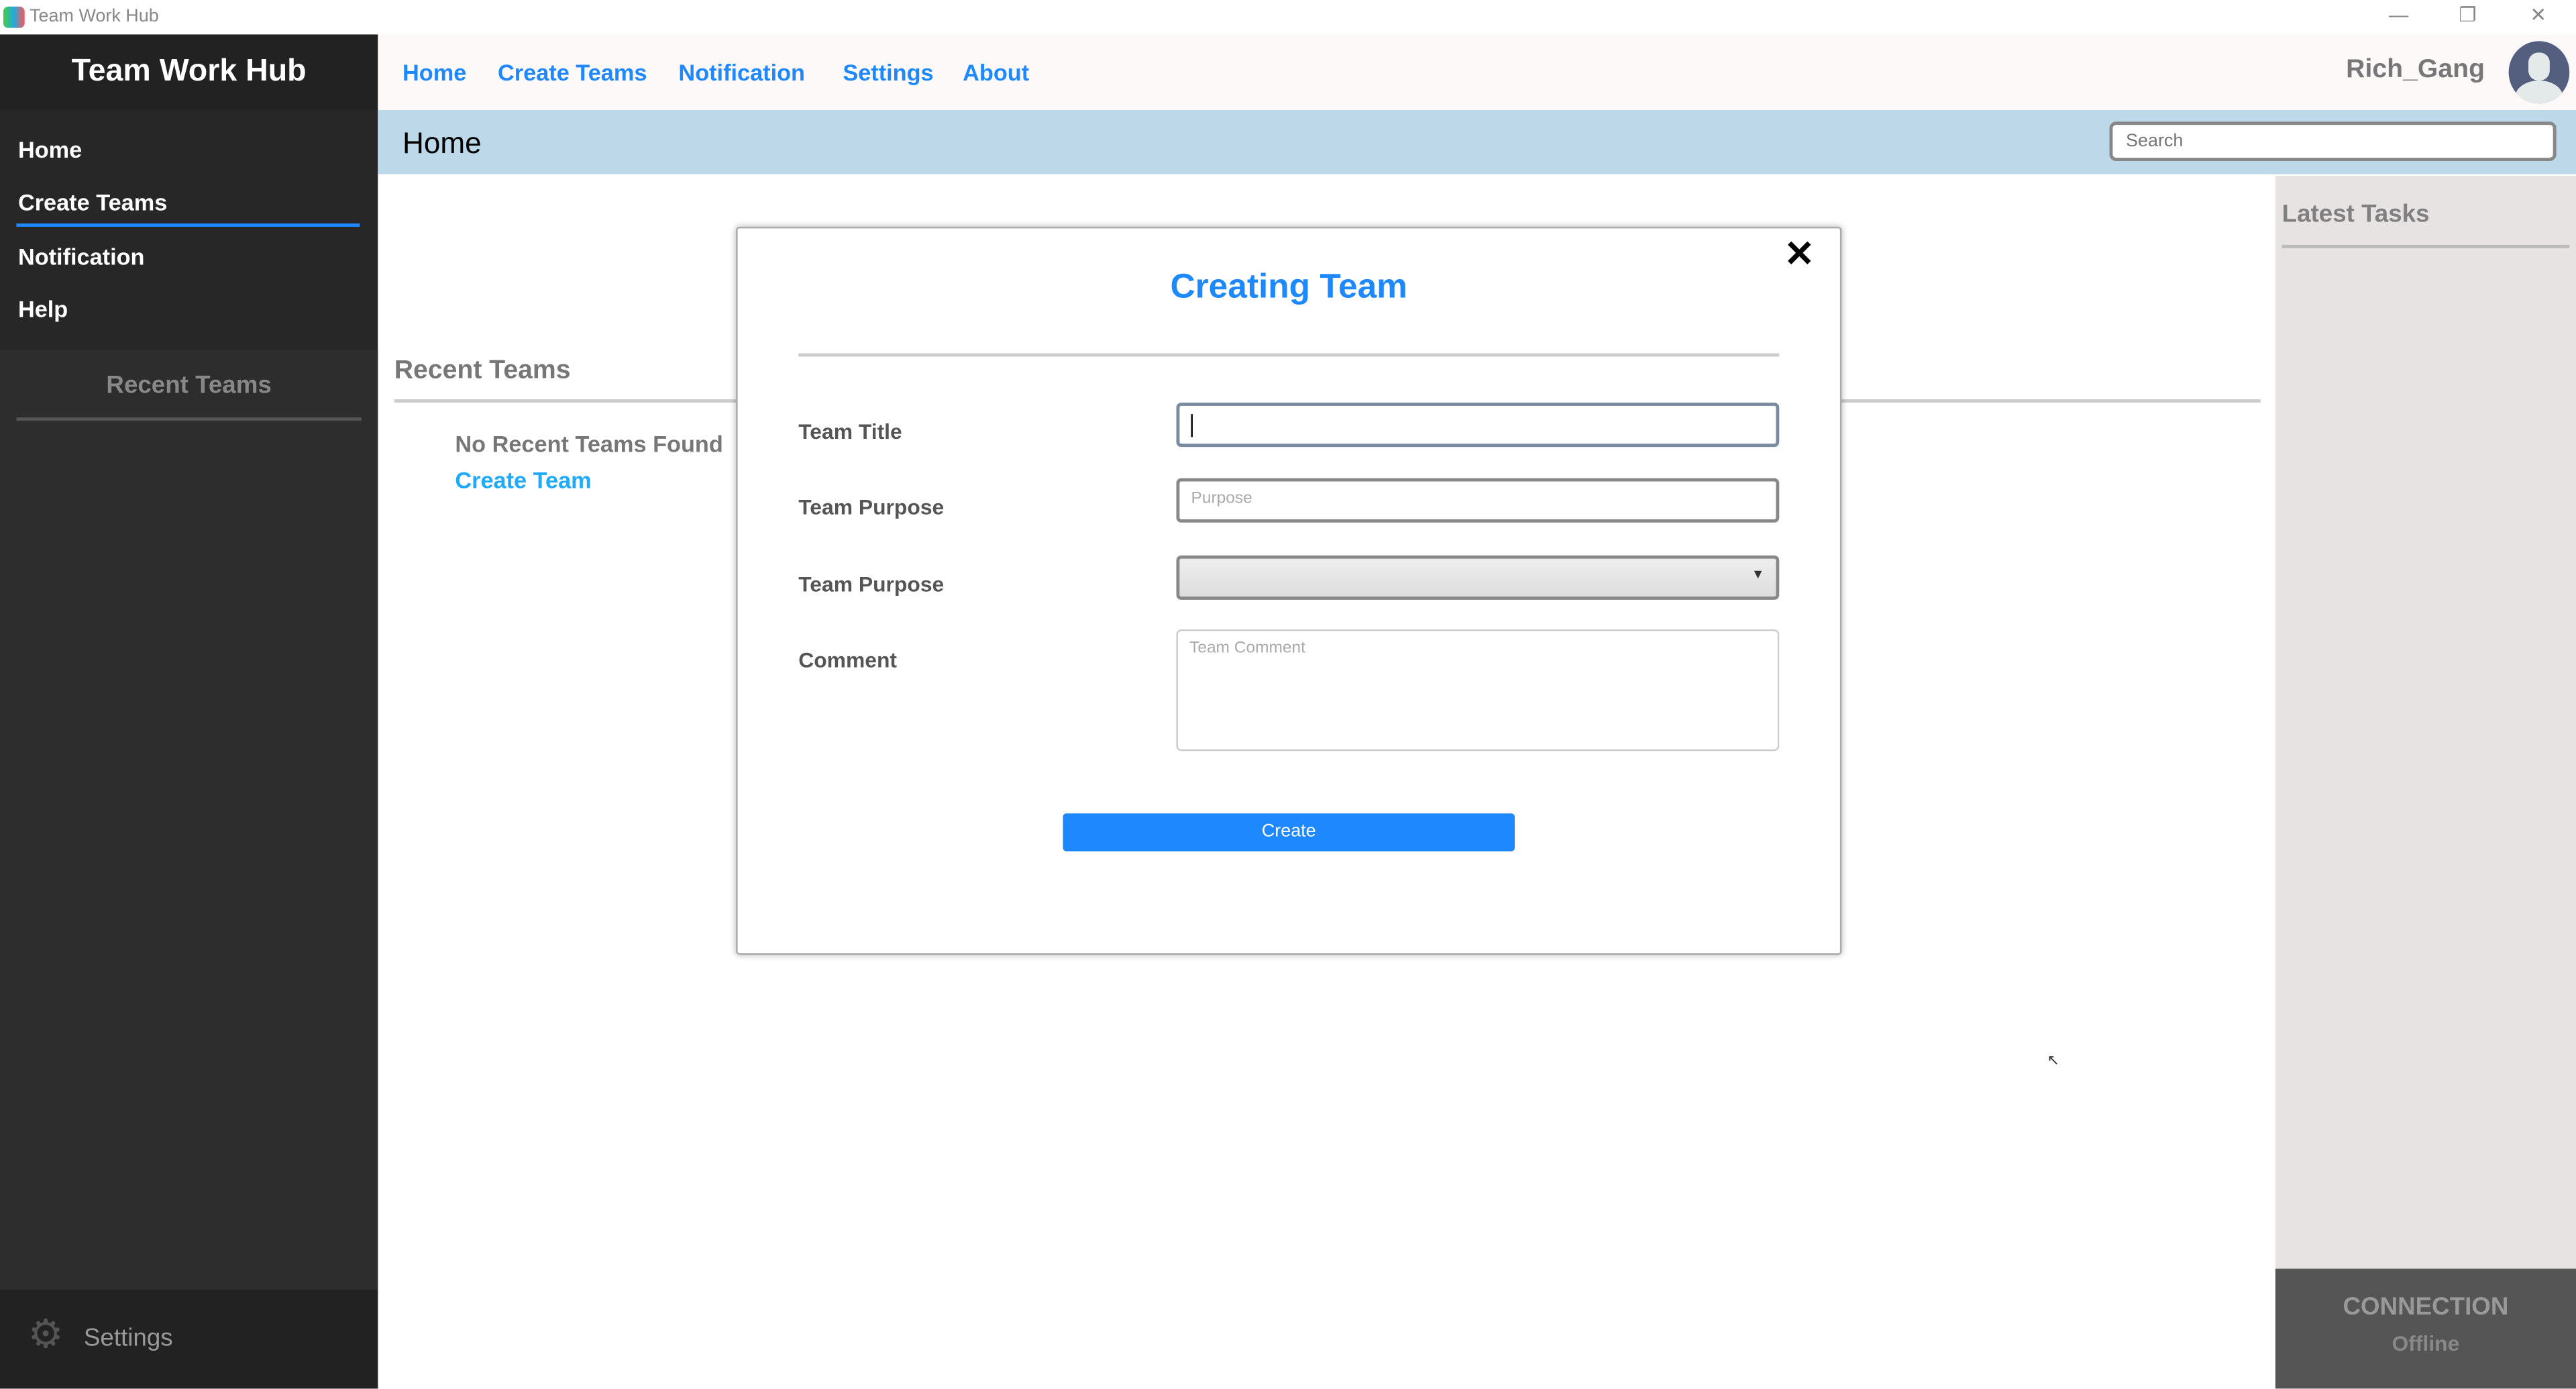 Image resolution: width=2576 pixels, height=1389 pixels. What do you see at coordinates (189, 385) in the screenshot?
I see `recent-teams-title: Recent Teams` at bounding box center [189, 385].